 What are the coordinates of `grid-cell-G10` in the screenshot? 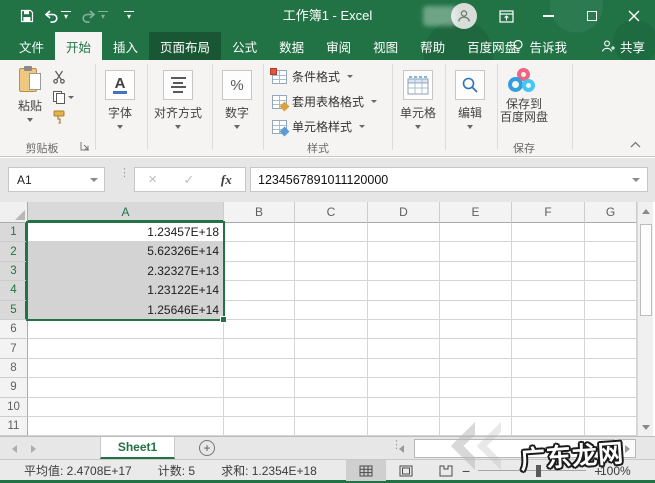 It's located at (611, 407).